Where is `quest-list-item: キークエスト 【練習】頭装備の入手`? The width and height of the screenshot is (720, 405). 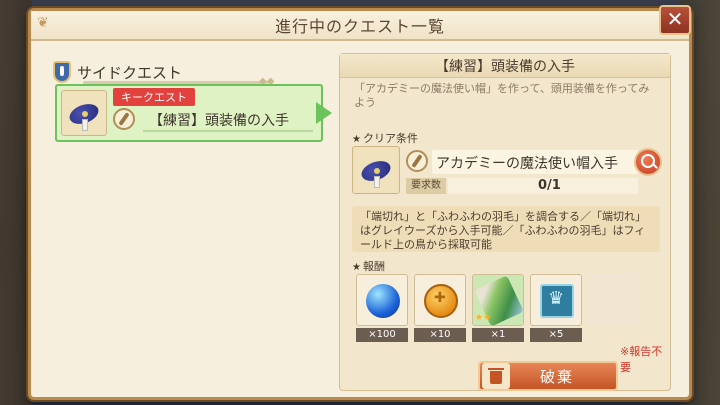 quest-list-item: キークエスト 【練習】頭装備の入手 is located at coordinates (189, 113).